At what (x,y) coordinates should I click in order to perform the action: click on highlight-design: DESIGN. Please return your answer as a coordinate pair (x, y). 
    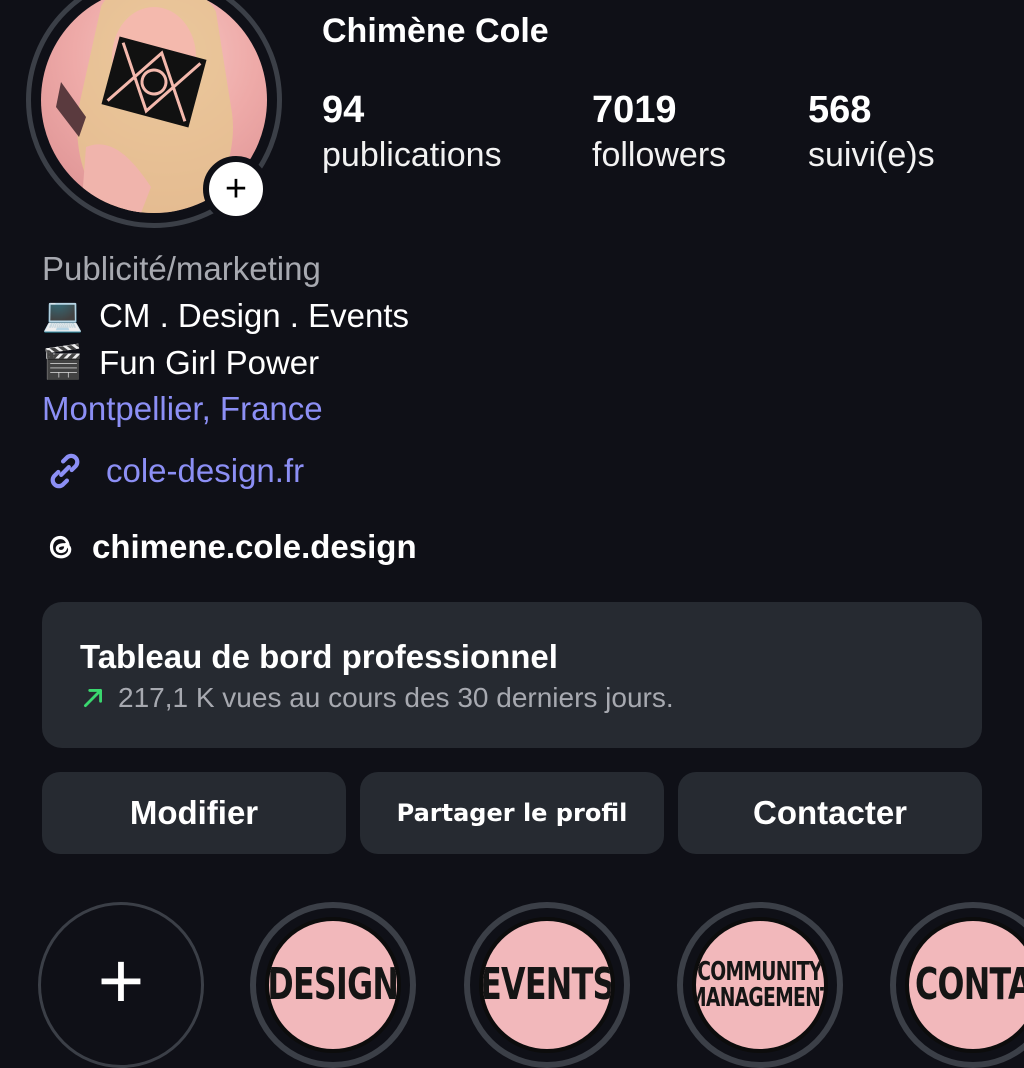
    Looking at the image, I should click on (333, 985).